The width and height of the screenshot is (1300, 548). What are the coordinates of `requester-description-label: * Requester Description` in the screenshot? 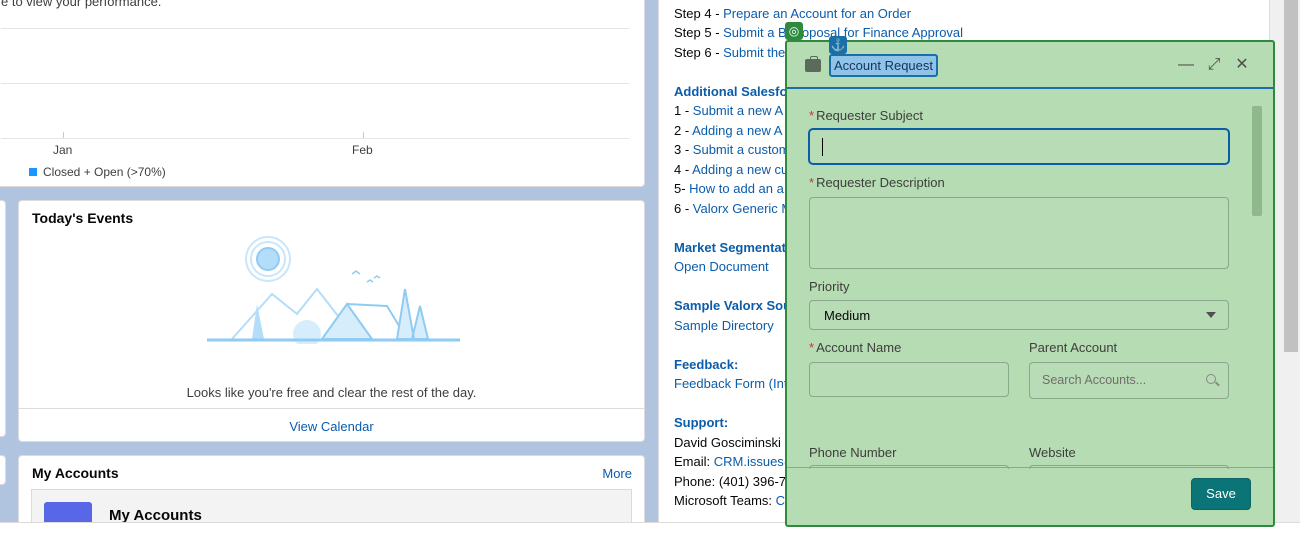 It's located at (877, 182).